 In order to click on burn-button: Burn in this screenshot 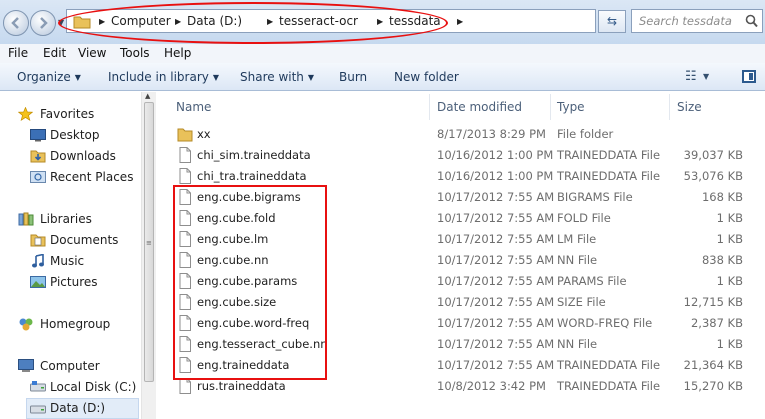, I will do `click(353, 77)`.